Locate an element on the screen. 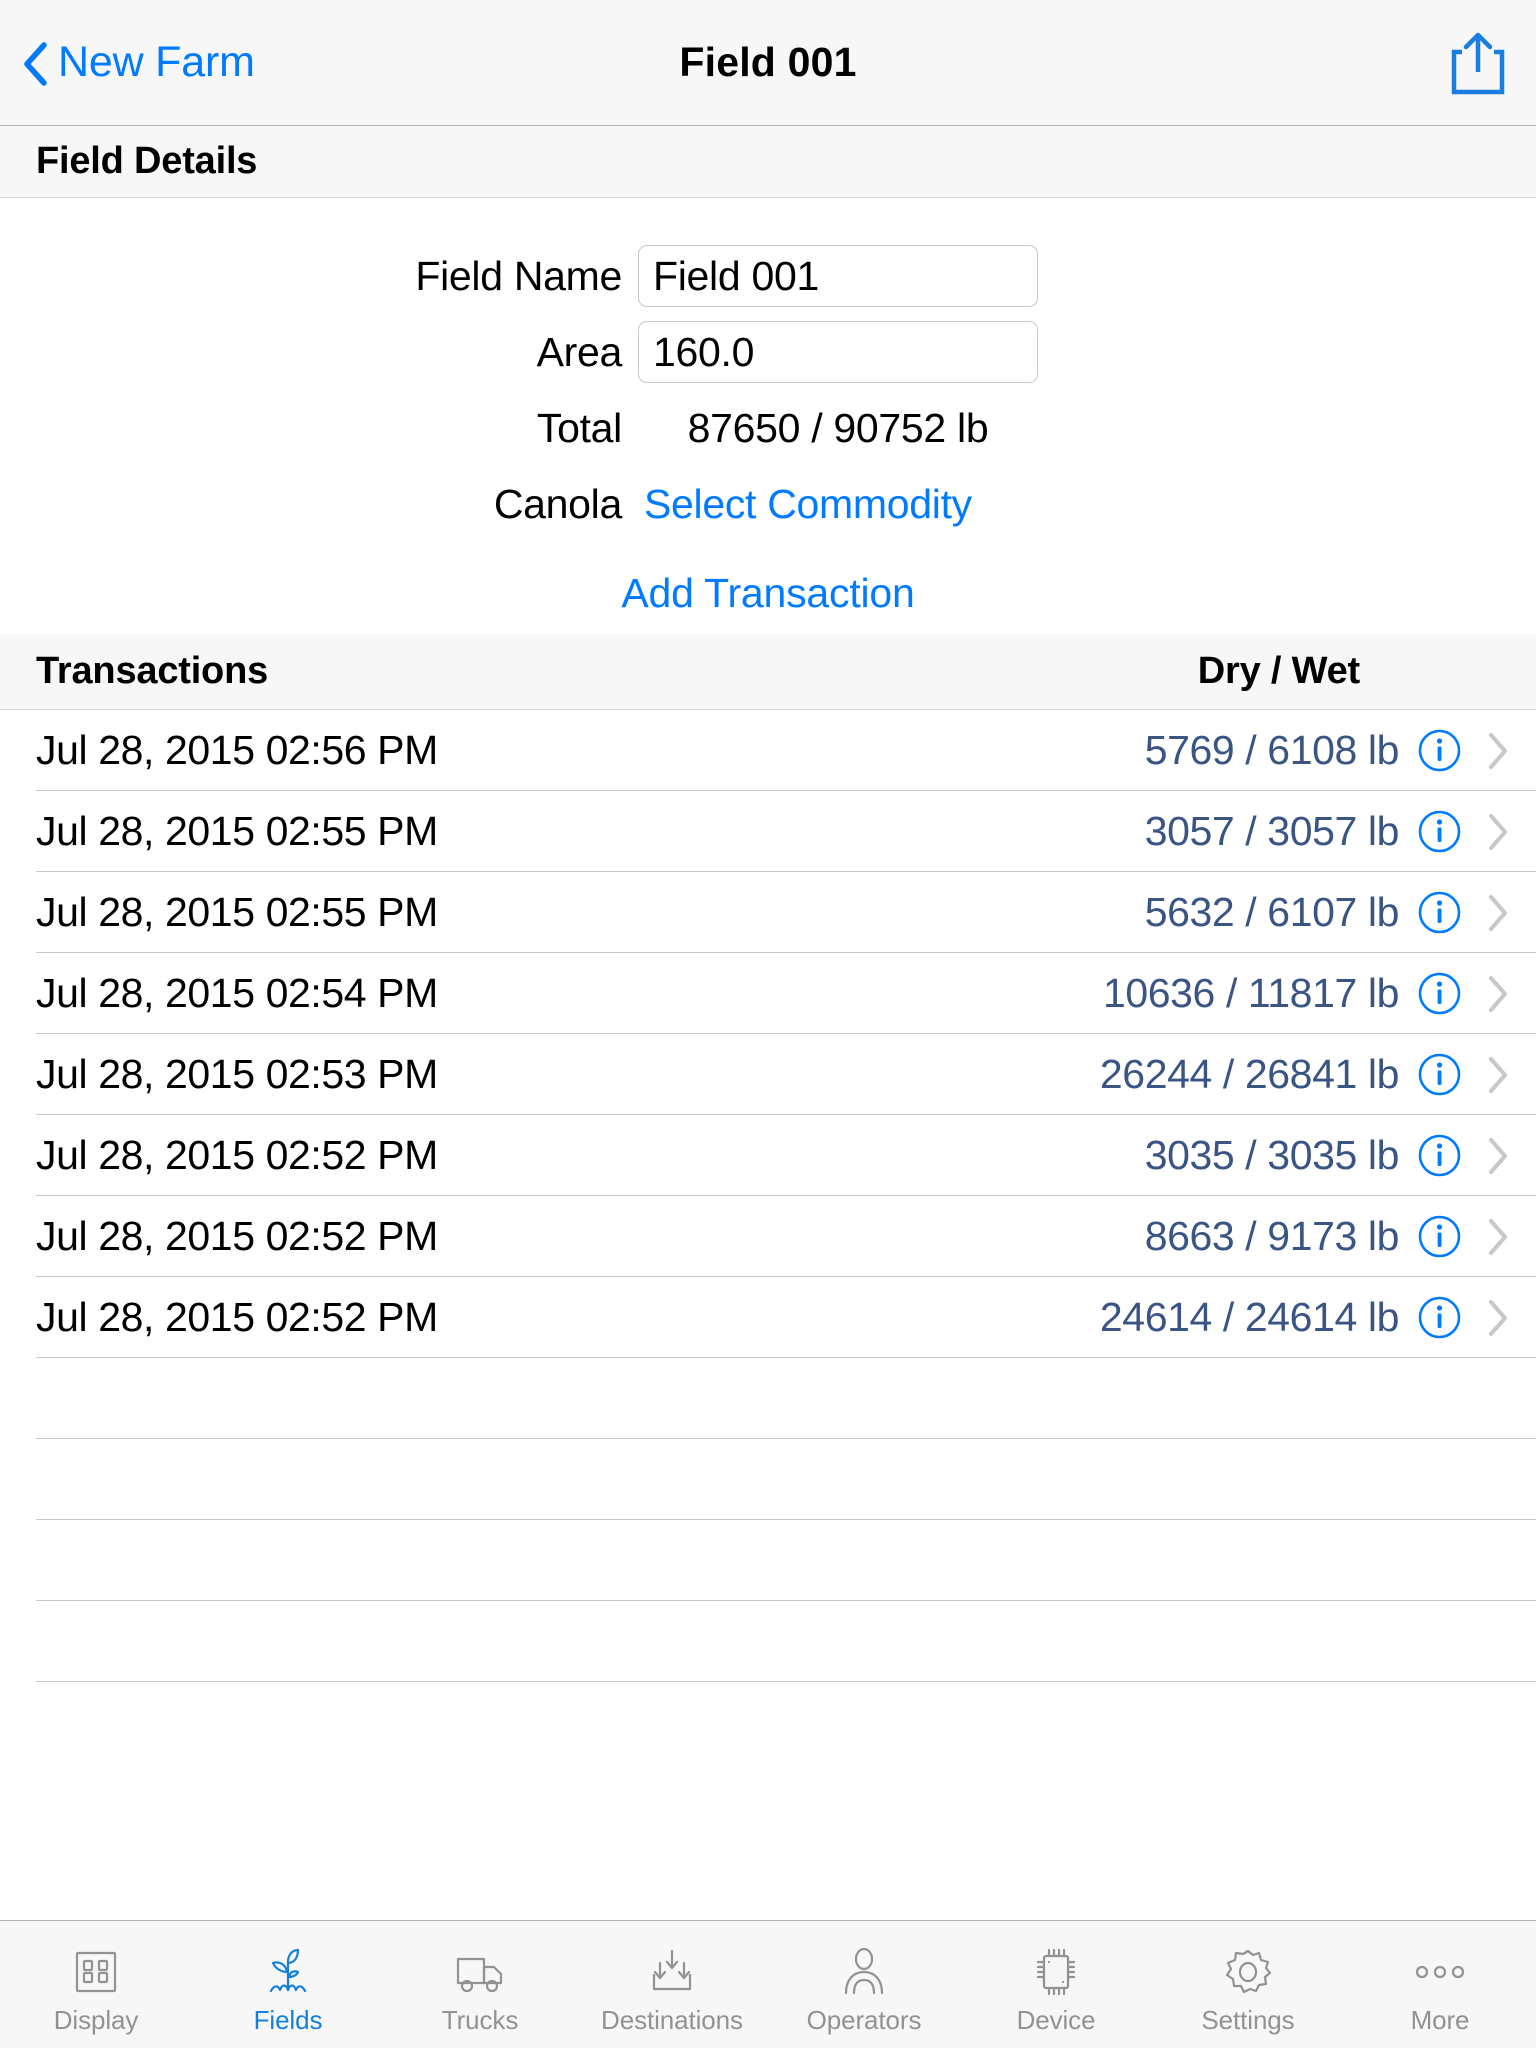 This screenshot has width=1536, height=2048. field-details-section-header: Field Details is located at coordinates (768, 162).